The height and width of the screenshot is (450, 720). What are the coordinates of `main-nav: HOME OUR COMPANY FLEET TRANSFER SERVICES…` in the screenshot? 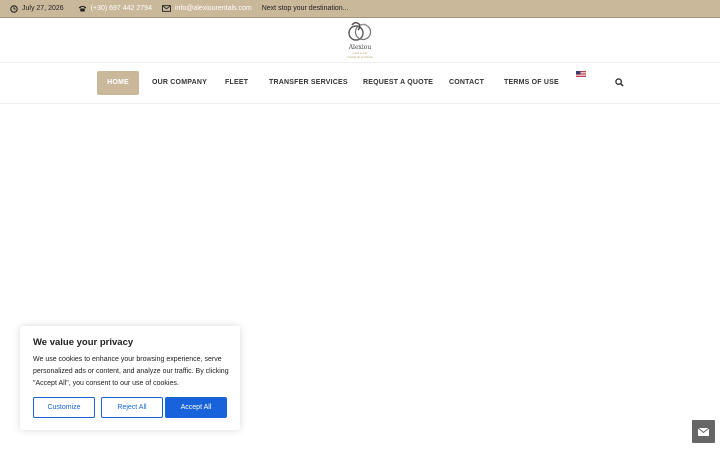 It's located at (360, 83).